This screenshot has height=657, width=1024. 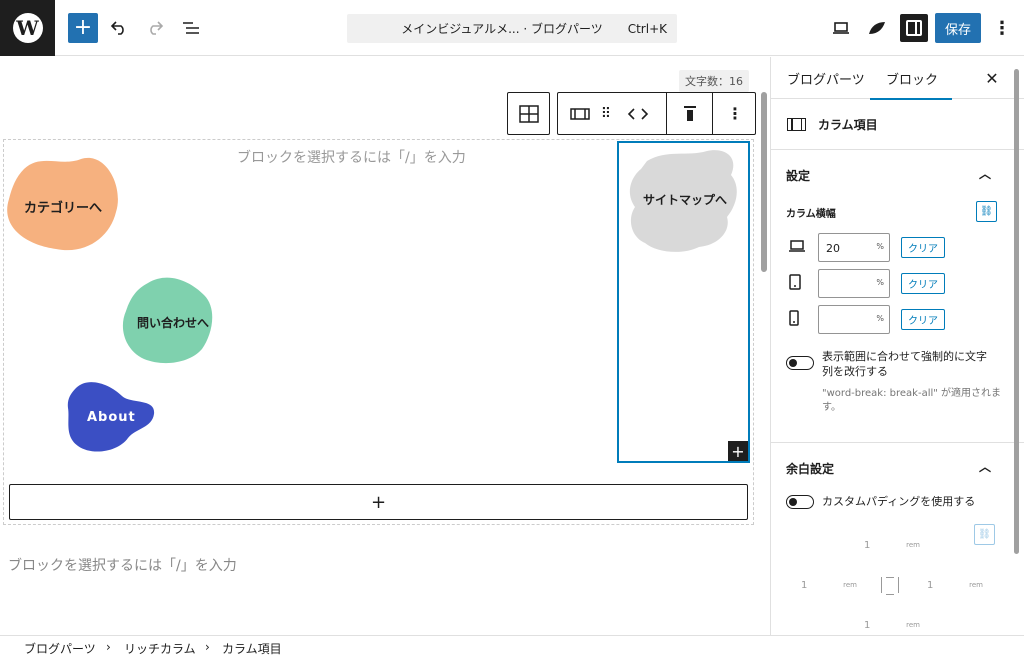 What do you see at coordinates (911, 78) in the screenshot?
I see `tab-block: ブロック` at bounding box center [911, 78].